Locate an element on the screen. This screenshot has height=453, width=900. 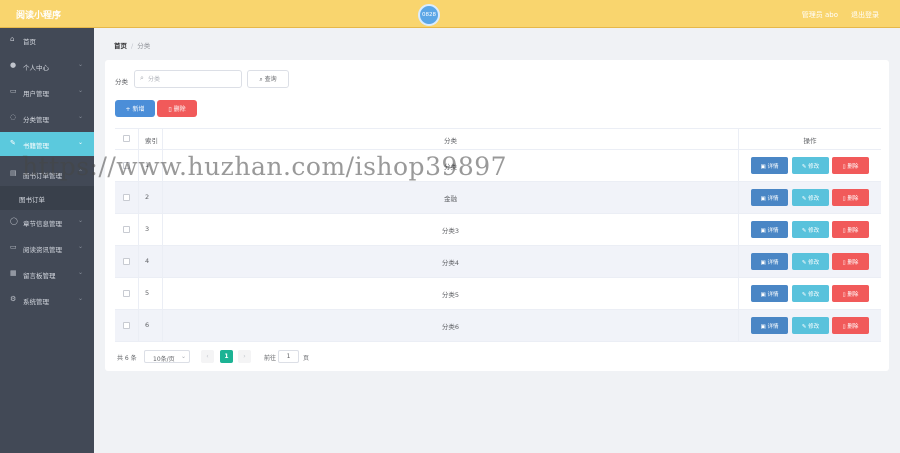
query-button-label: 查询 is located at coordinates (270, 79).